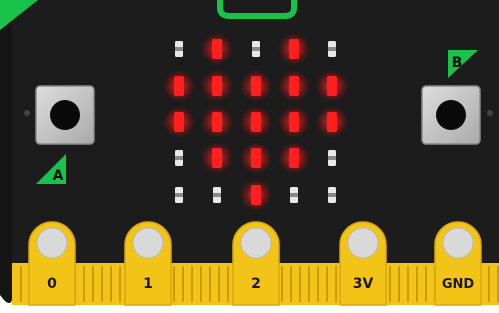 Image resolution: width=499 pixels, height=313 pixels. I want to click on pin-2: 2, so click(256, 263).